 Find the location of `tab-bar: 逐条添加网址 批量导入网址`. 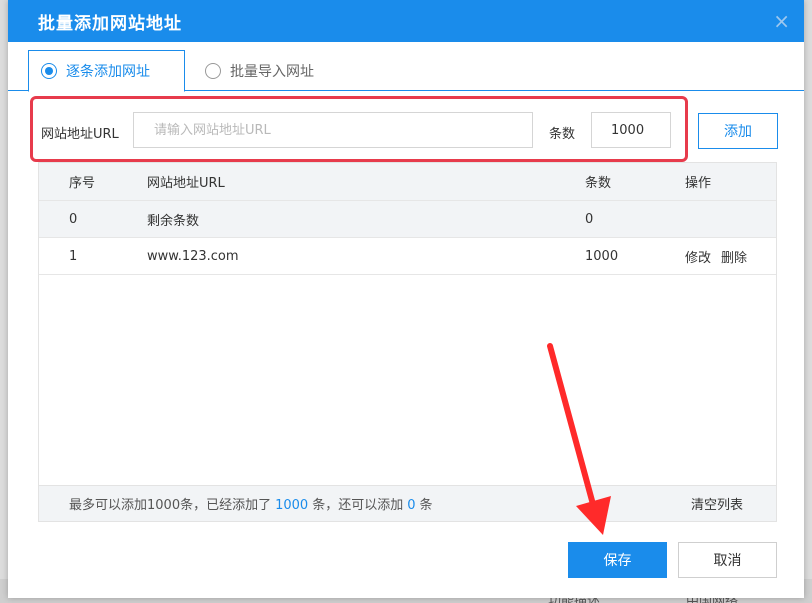

tab-bar: 逐条添加网址 批量导入网址 is located at coordinates (406, 67).